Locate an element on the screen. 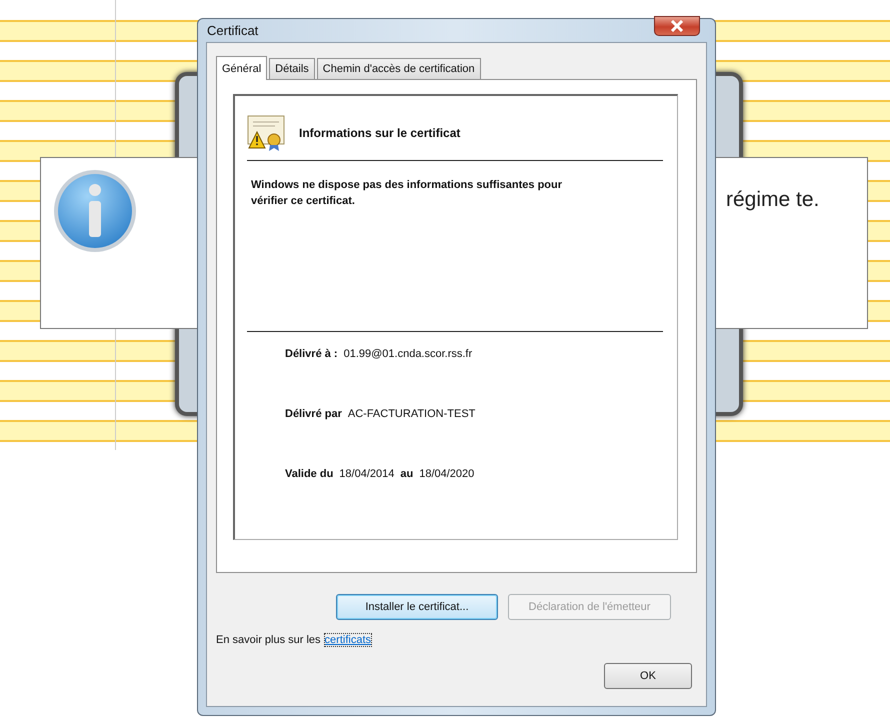 This screenshot has height=724, width=890. tab: Général is located at coordinates (242, 68).